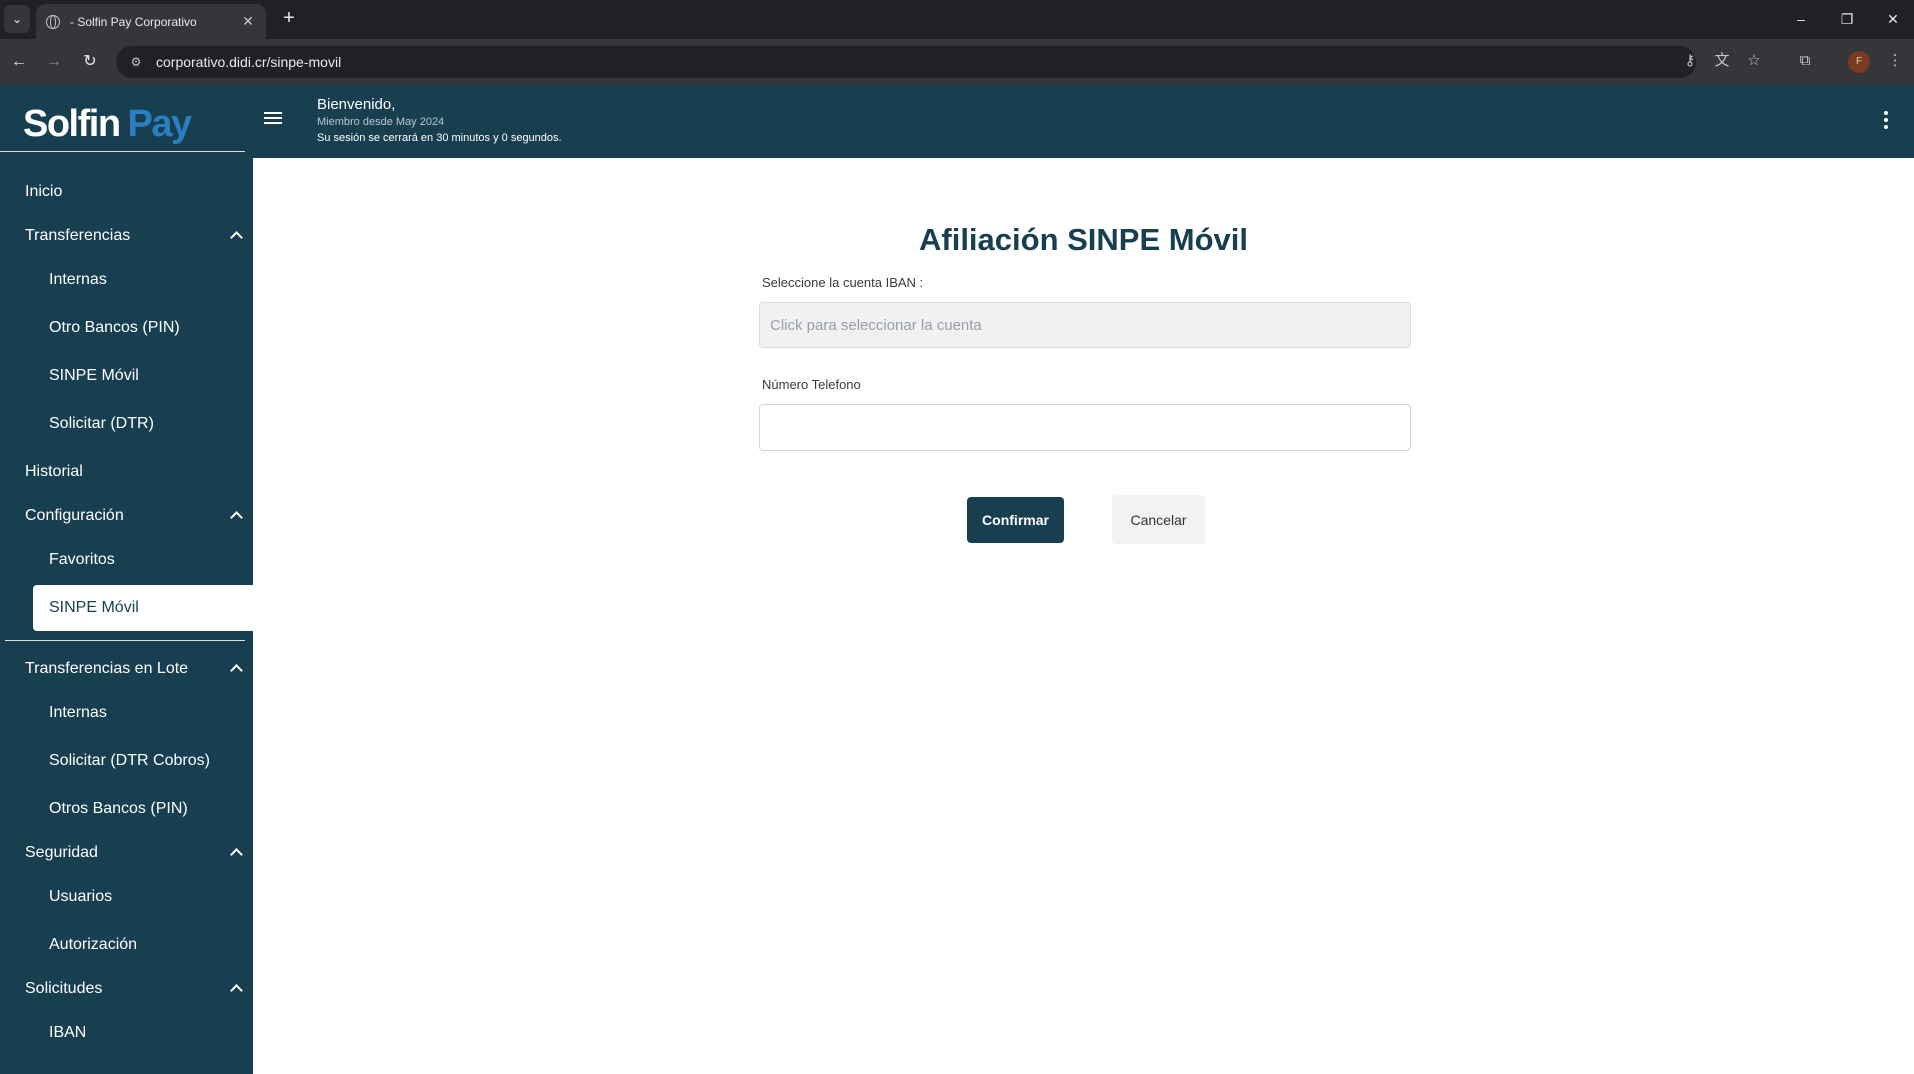 The width and height of the screenshot is (1914, 1074). What do you see at coordinates (1085, 427) in the screenshot?
I see `phone-number-input` at bounding box center [1085, 427].